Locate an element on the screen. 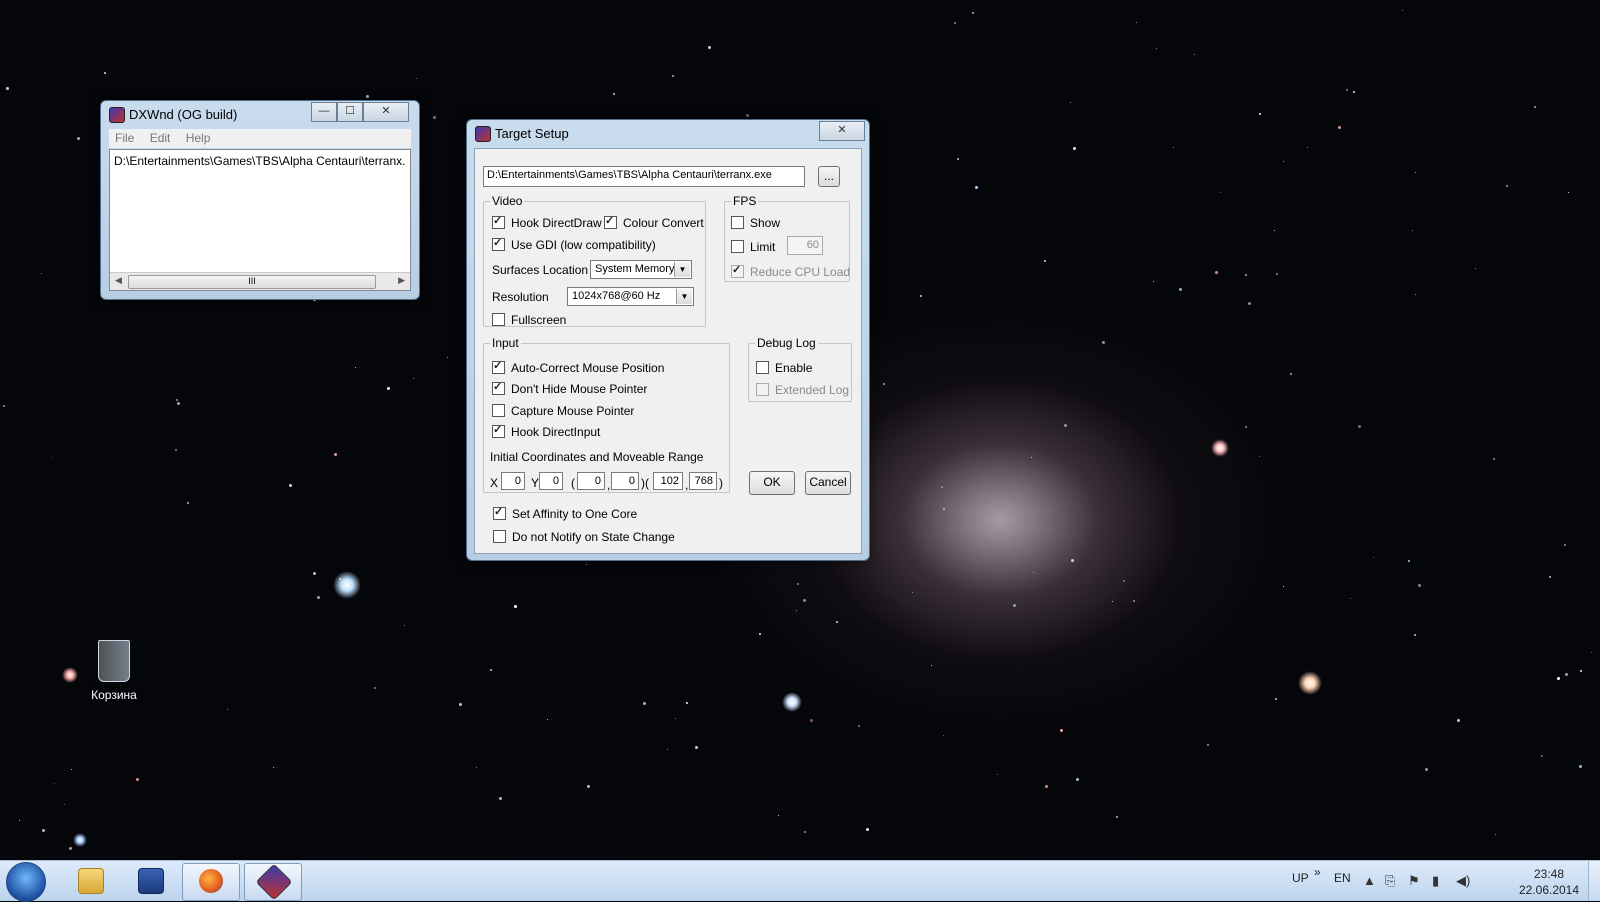 This screenshot has height=902, width=1600. network-signal-icon: ▮ is located at coordinates (1435, 881).